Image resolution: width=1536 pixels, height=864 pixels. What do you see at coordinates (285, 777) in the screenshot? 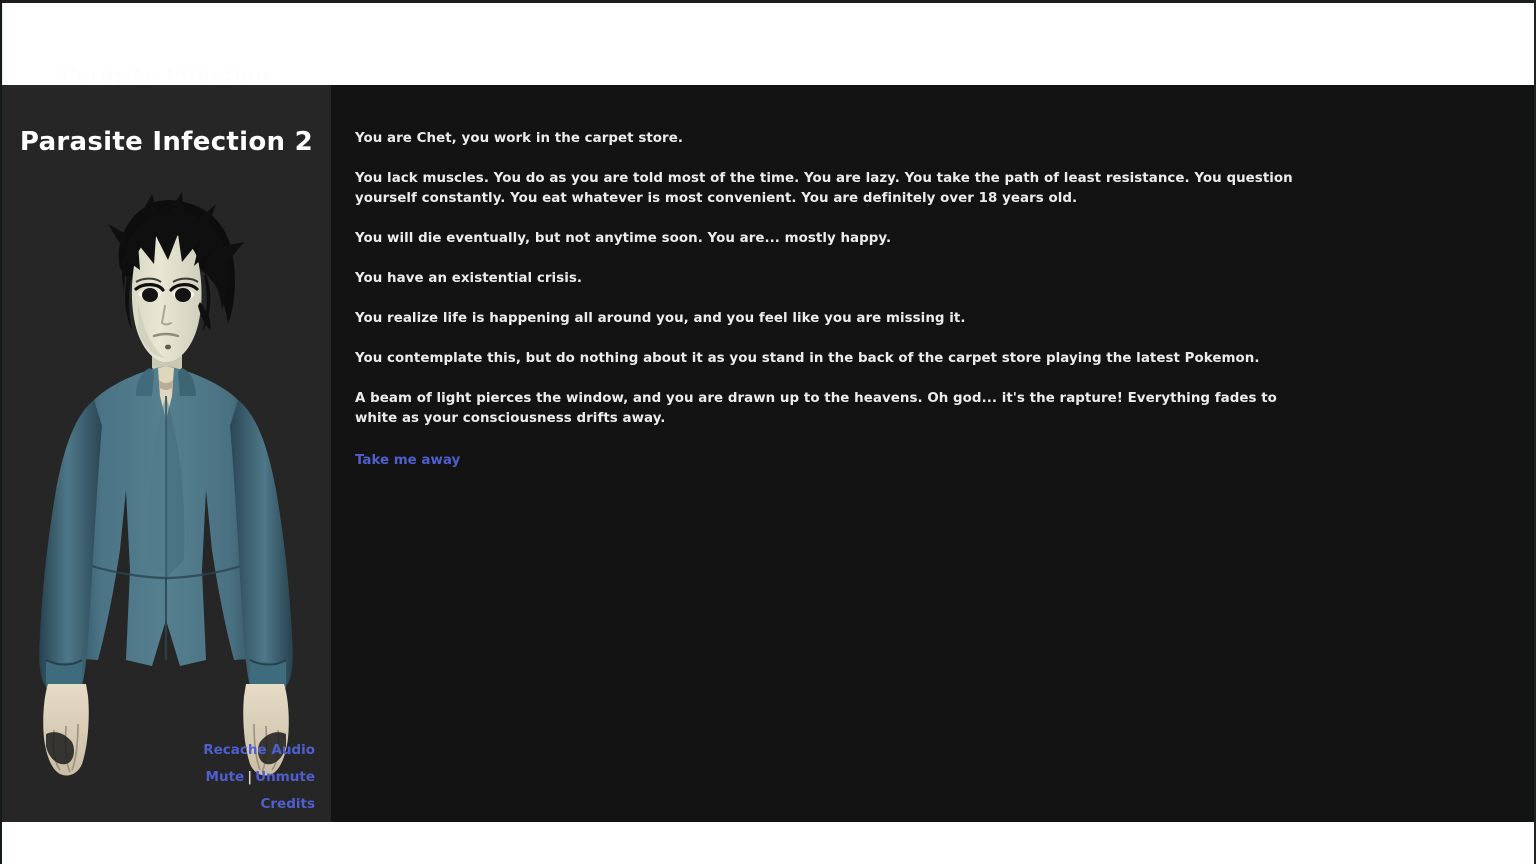
I see `unmute-link: Unmute` at bounding box center [285, 777].